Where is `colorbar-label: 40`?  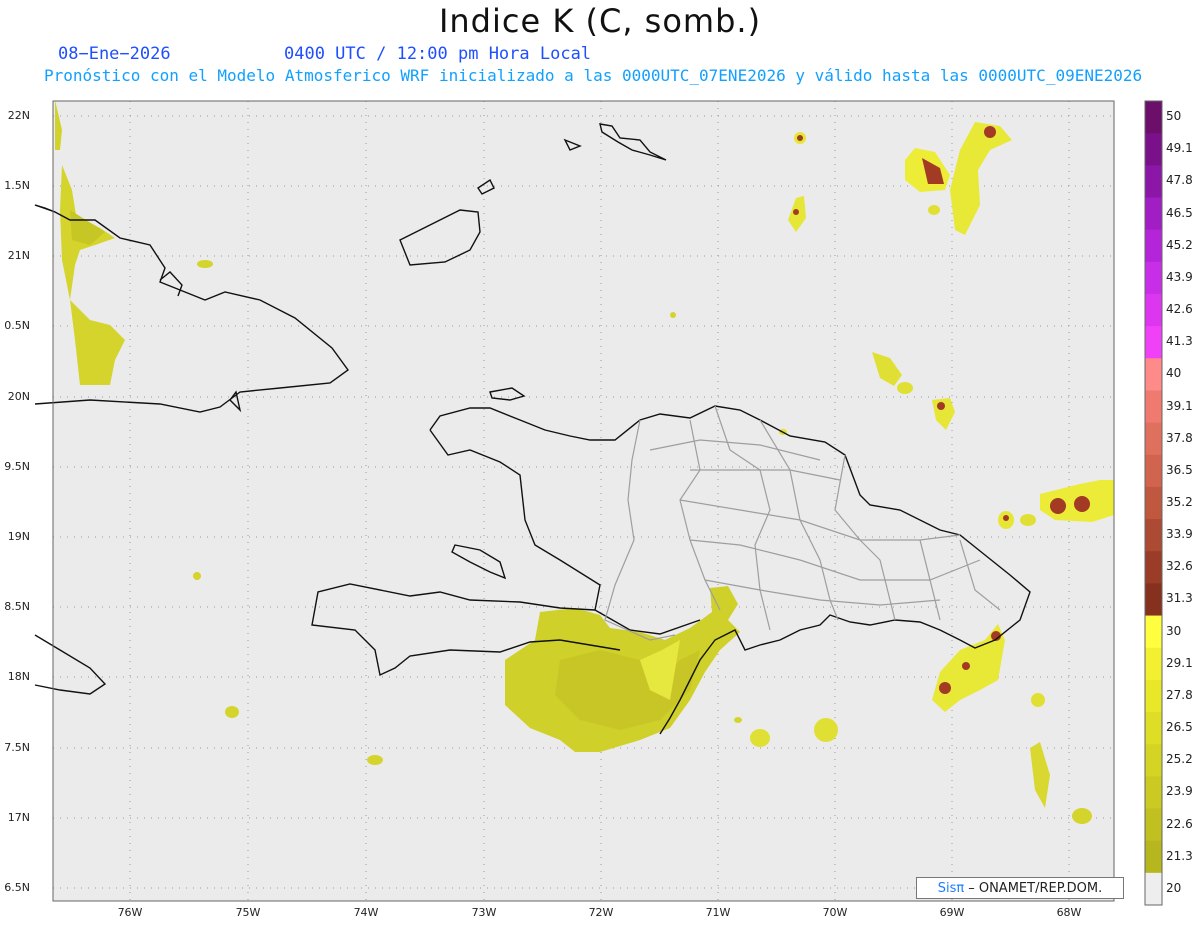 colorbar-label: 40 is located at coordinates (1174, 373).